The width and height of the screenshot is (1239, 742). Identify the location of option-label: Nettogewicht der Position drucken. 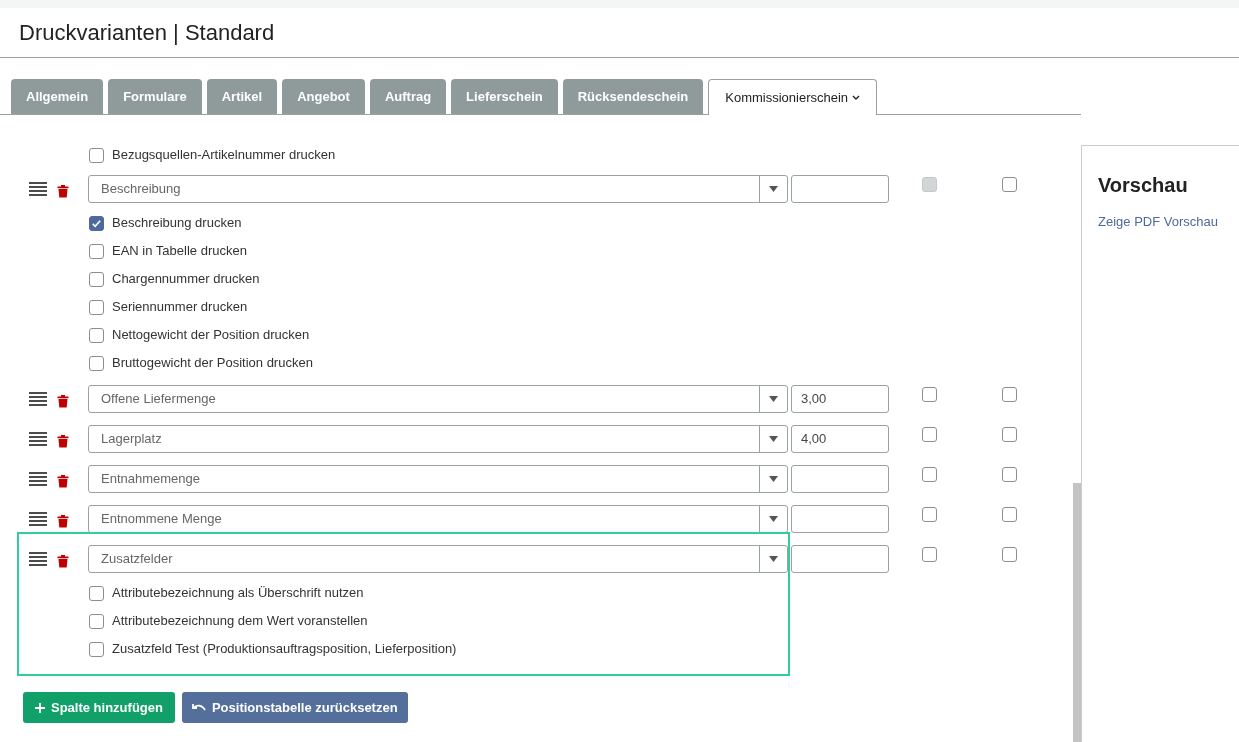
(211, 335).